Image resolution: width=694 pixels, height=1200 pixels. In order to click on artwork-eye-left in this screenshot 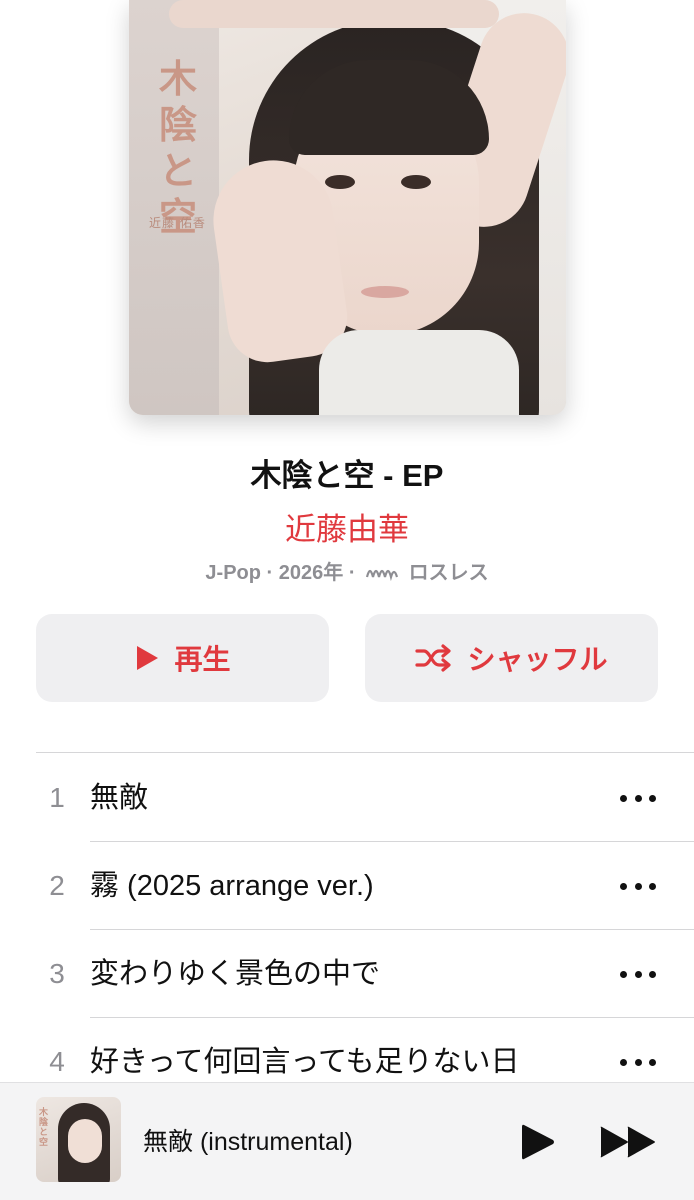, I will do `click(340, 182)`.